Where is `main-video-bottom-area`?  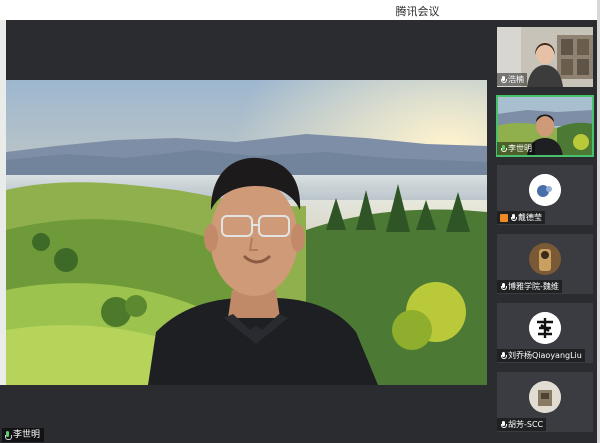
main-video-bottom-area is located at coordinates (243, 414).